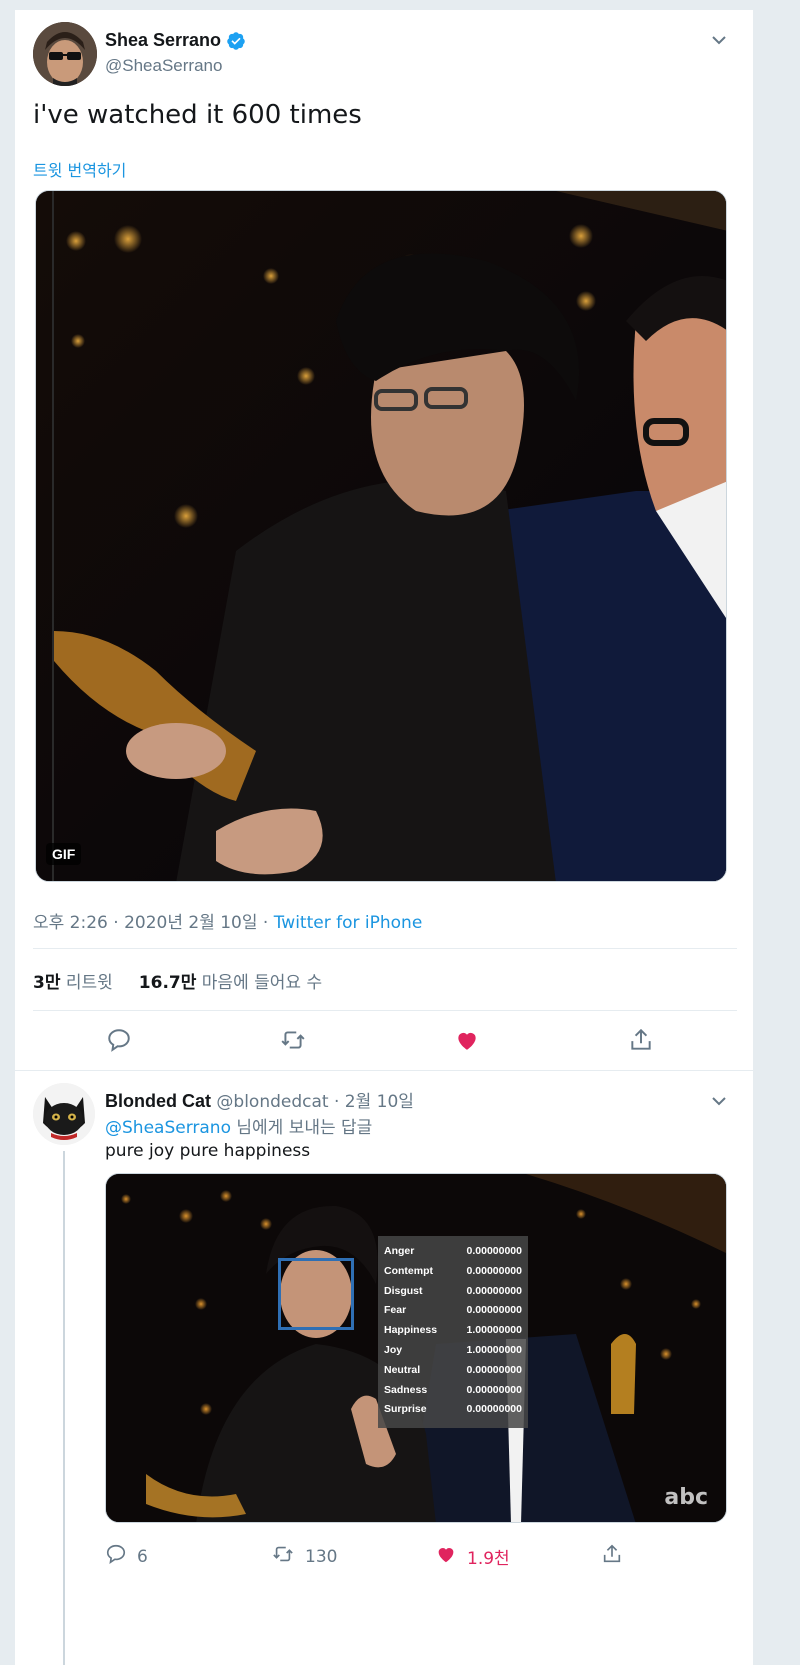 The image size is (800, 1665). I want to click on reply-actions: 6 130 1.9천, so click(416, 1558).